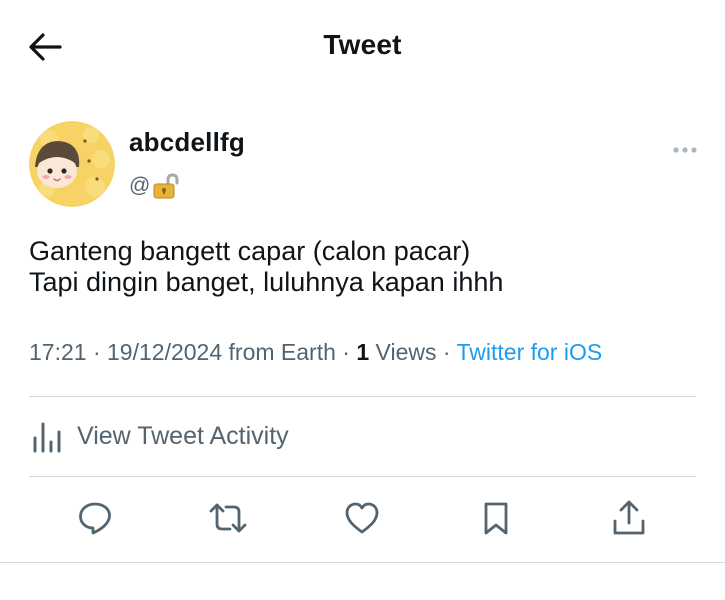  Describe the element at coordinates (363, 352) in the screenshot. I see `views-count: 1` at that location.